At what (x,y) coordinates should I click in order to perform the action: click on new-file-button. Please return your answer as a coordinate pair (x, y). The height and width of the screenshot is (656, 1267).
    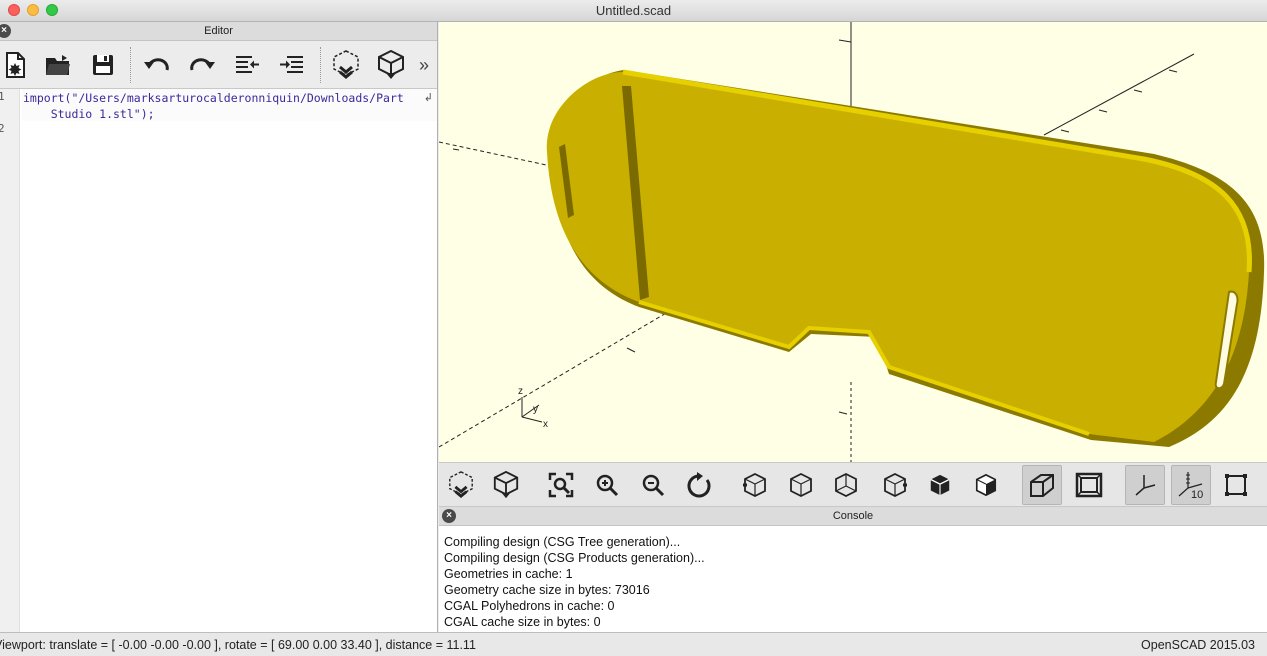
    Looking at the image, I should click on (17, 65).